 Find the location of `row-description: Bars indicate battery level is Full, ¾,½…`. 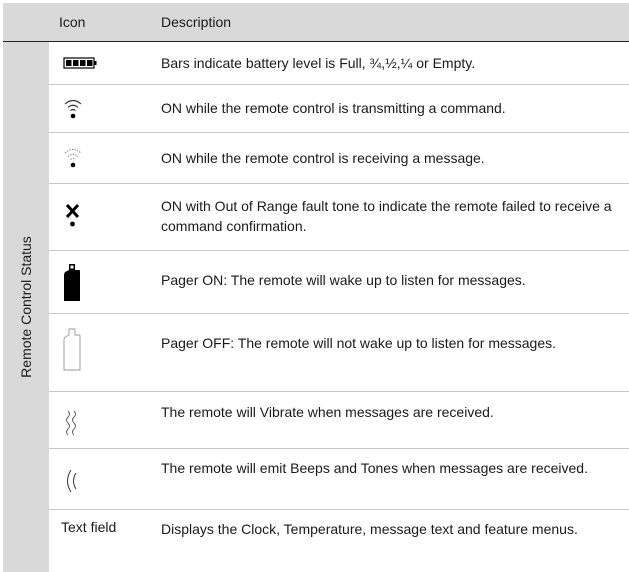

row-description: Bars indicate battery level is Full, ¾,½… is located at coordinates (318, 63).